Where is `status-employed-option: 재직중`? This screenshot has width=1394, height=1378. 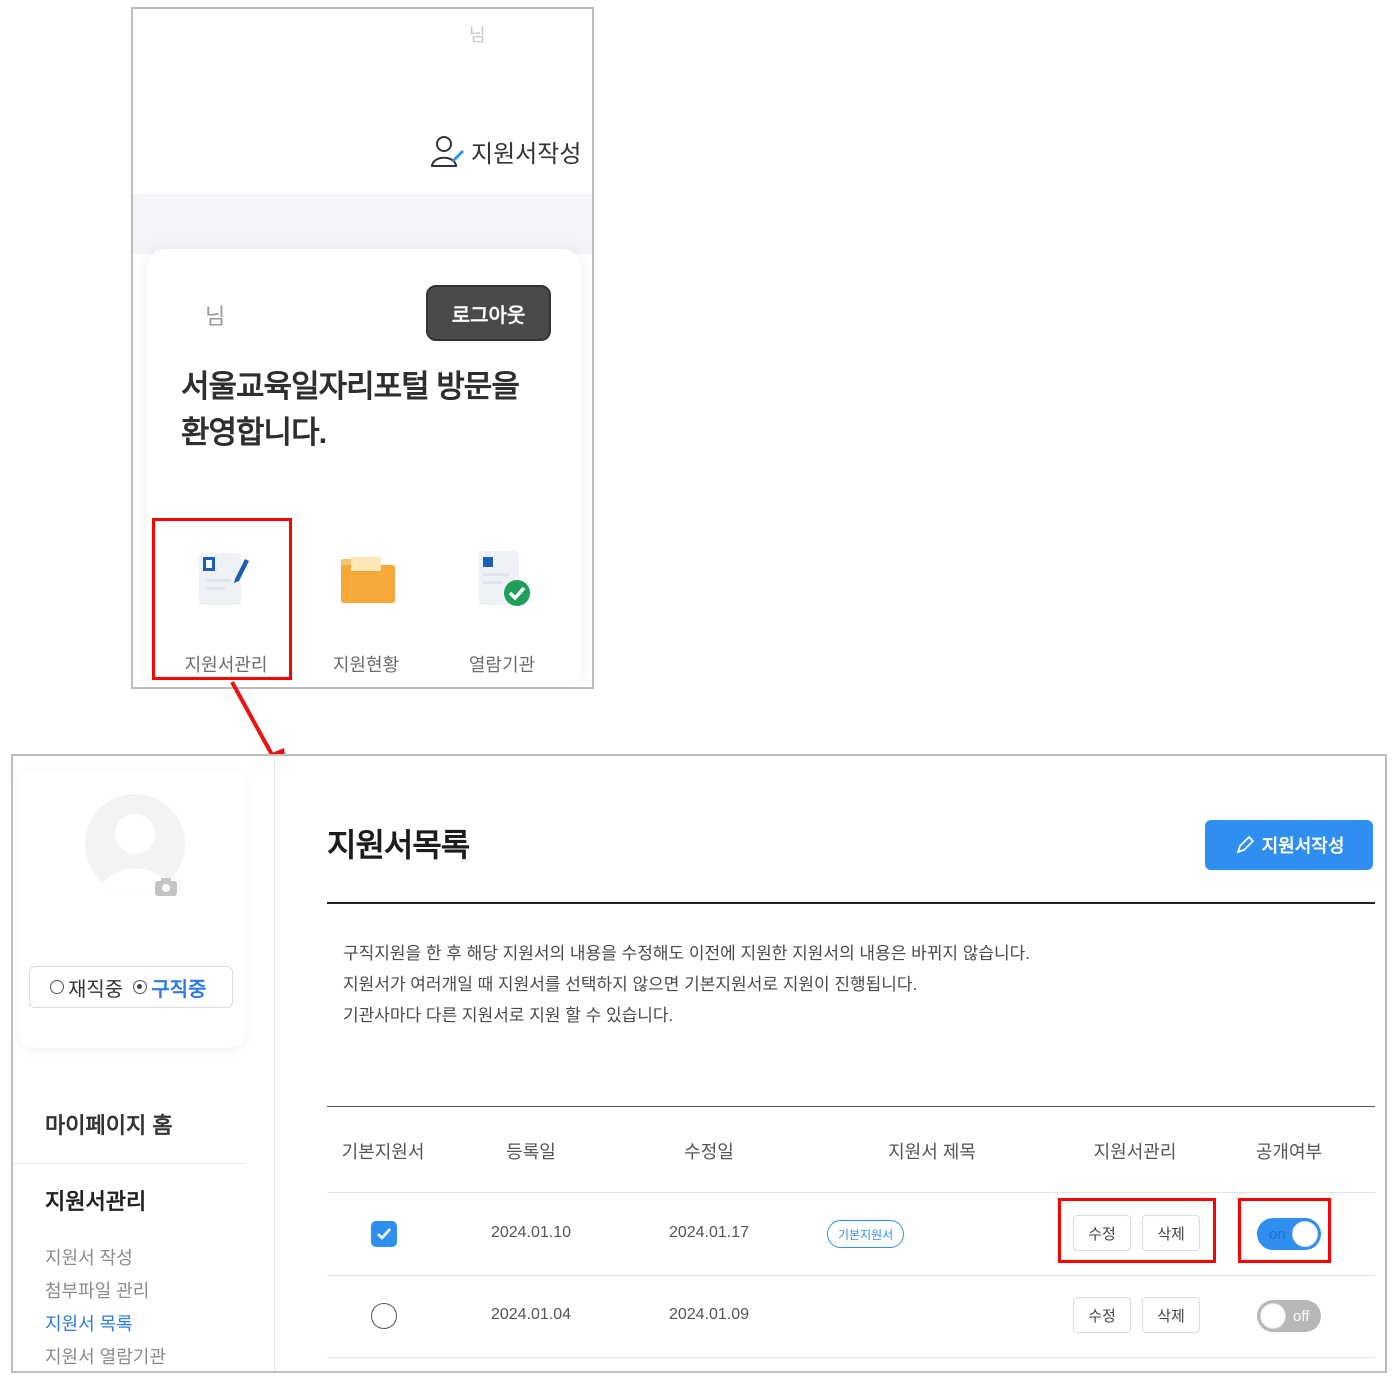
status-employed-option: 재직중 is located at coordinates (86, 987).